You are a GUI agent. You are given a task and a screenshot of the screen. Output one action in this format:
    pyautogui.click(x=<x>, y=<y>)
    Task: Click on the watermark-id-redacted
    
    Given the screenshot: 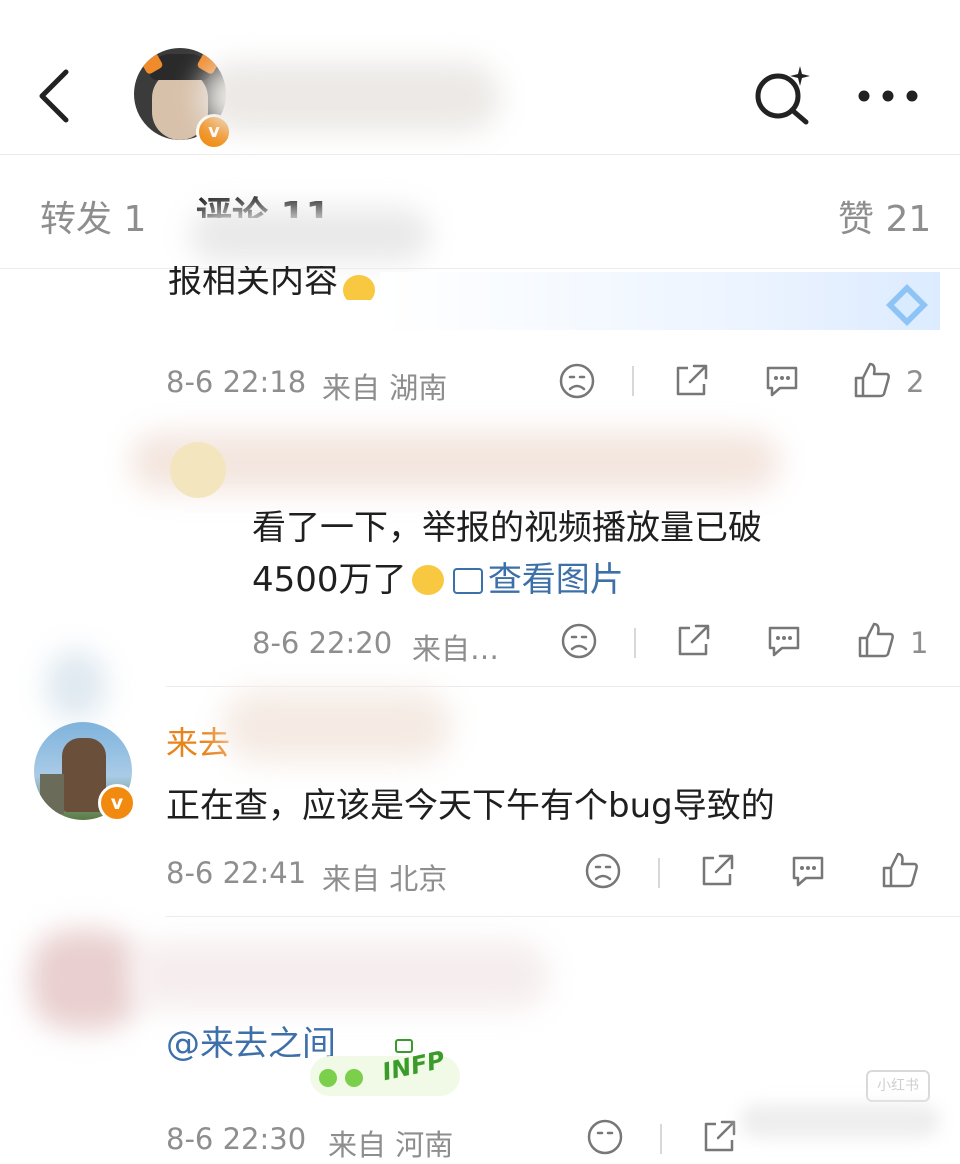 What is the action you would take?
    pyautogui.click(x=840, y=1121)
    